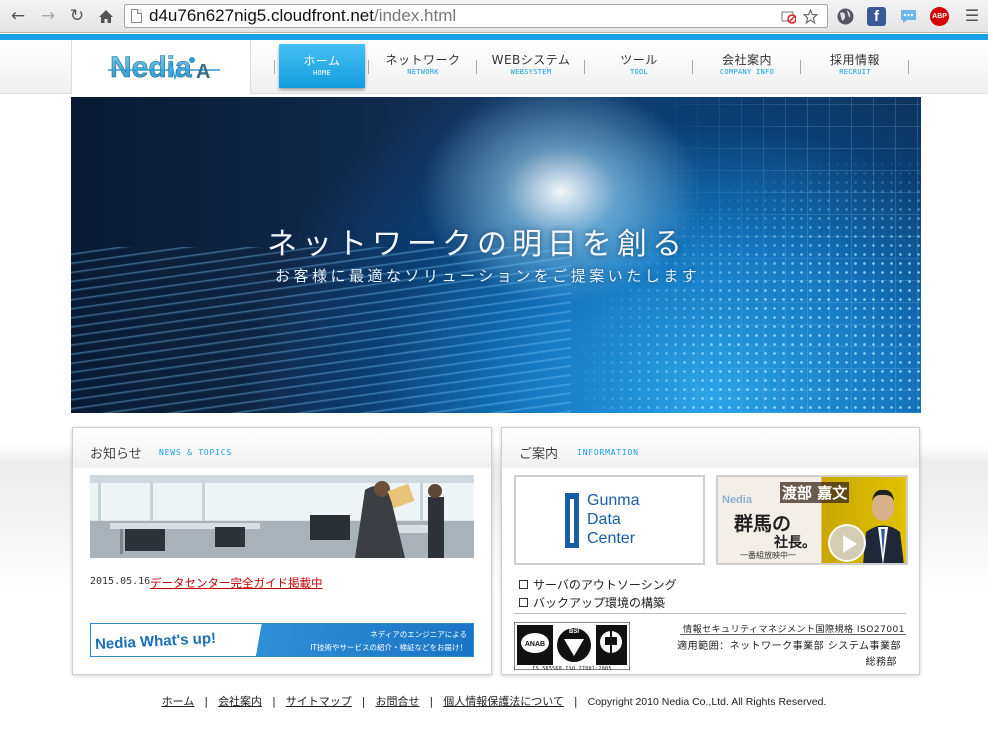  Describe the element at coordinates (793, 634) in the screenshot. I see `iso-title-underline` at that location.